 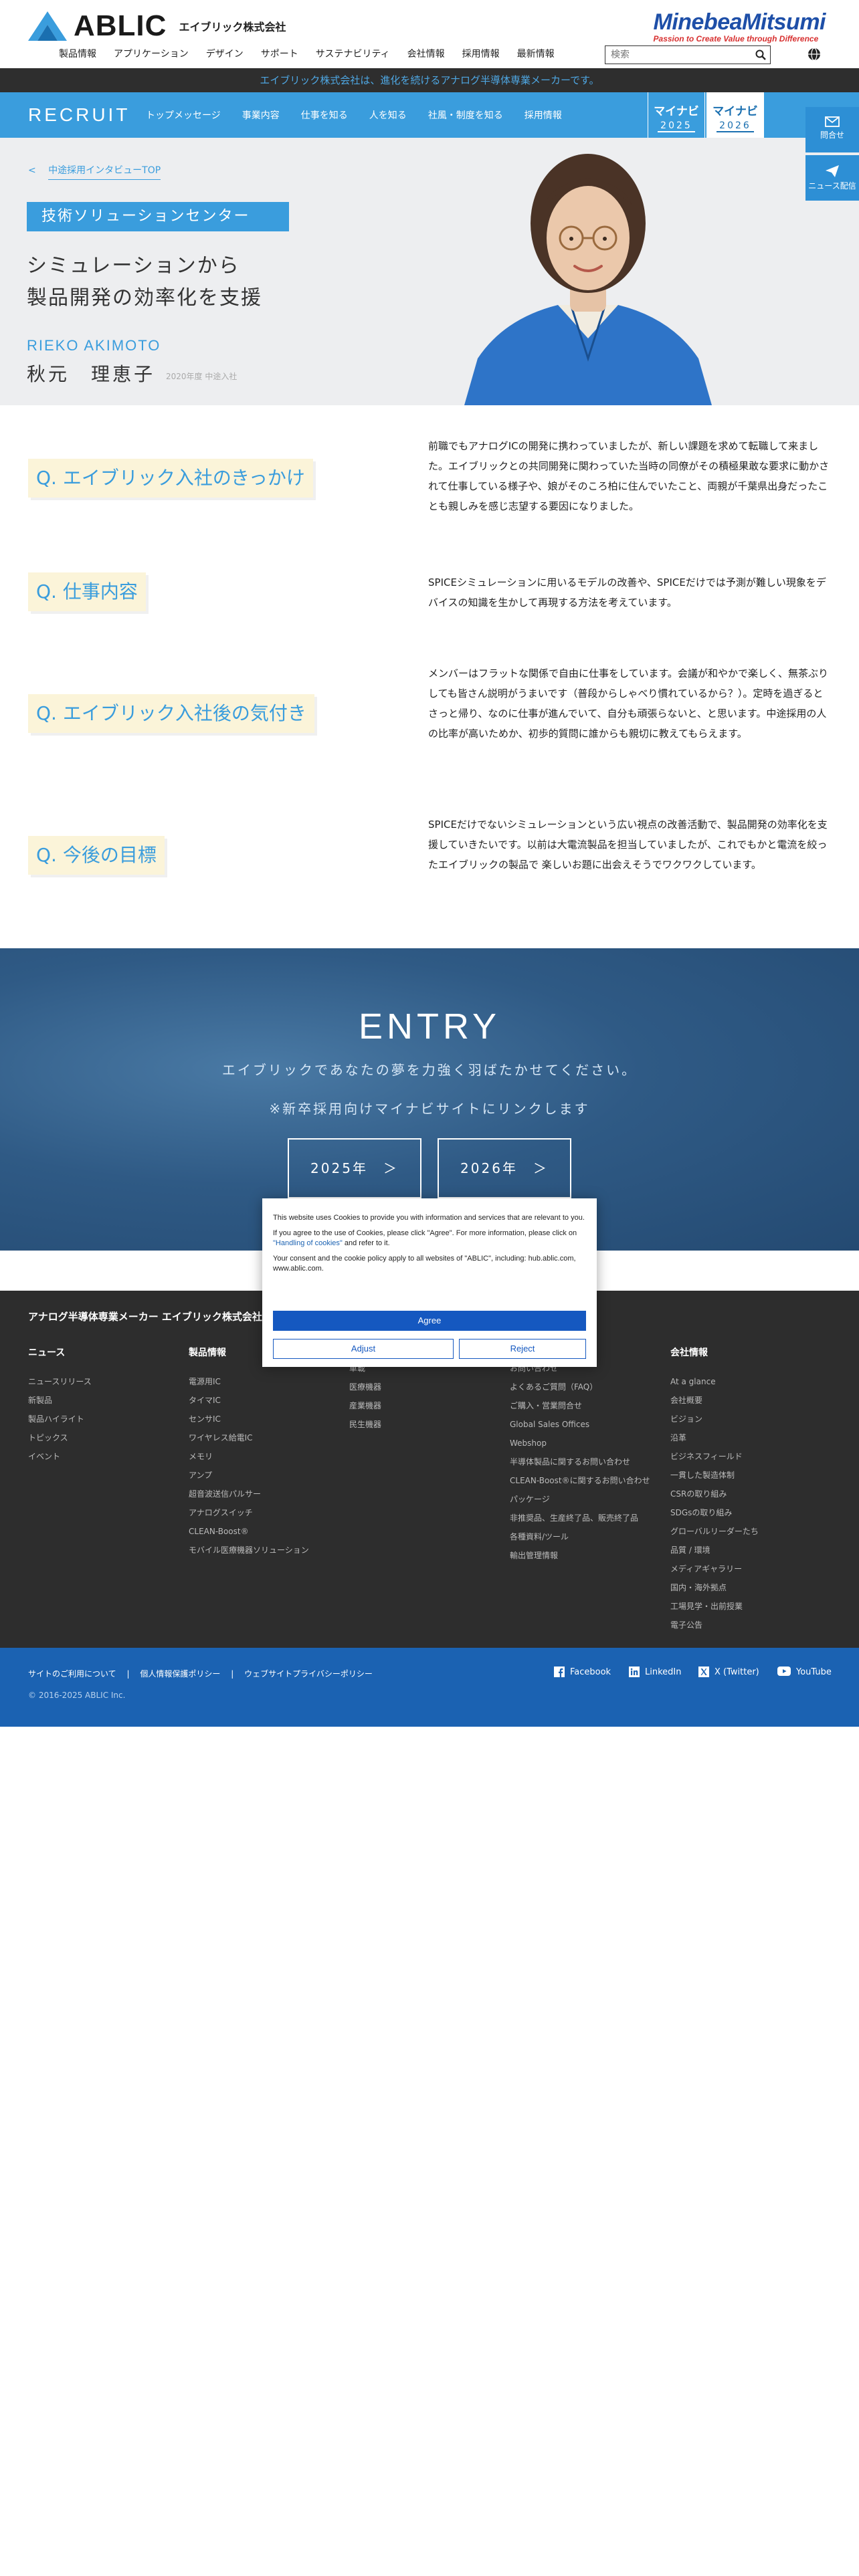 I want to click on footer-link: 産業機器, so click(x=365, y=1405).